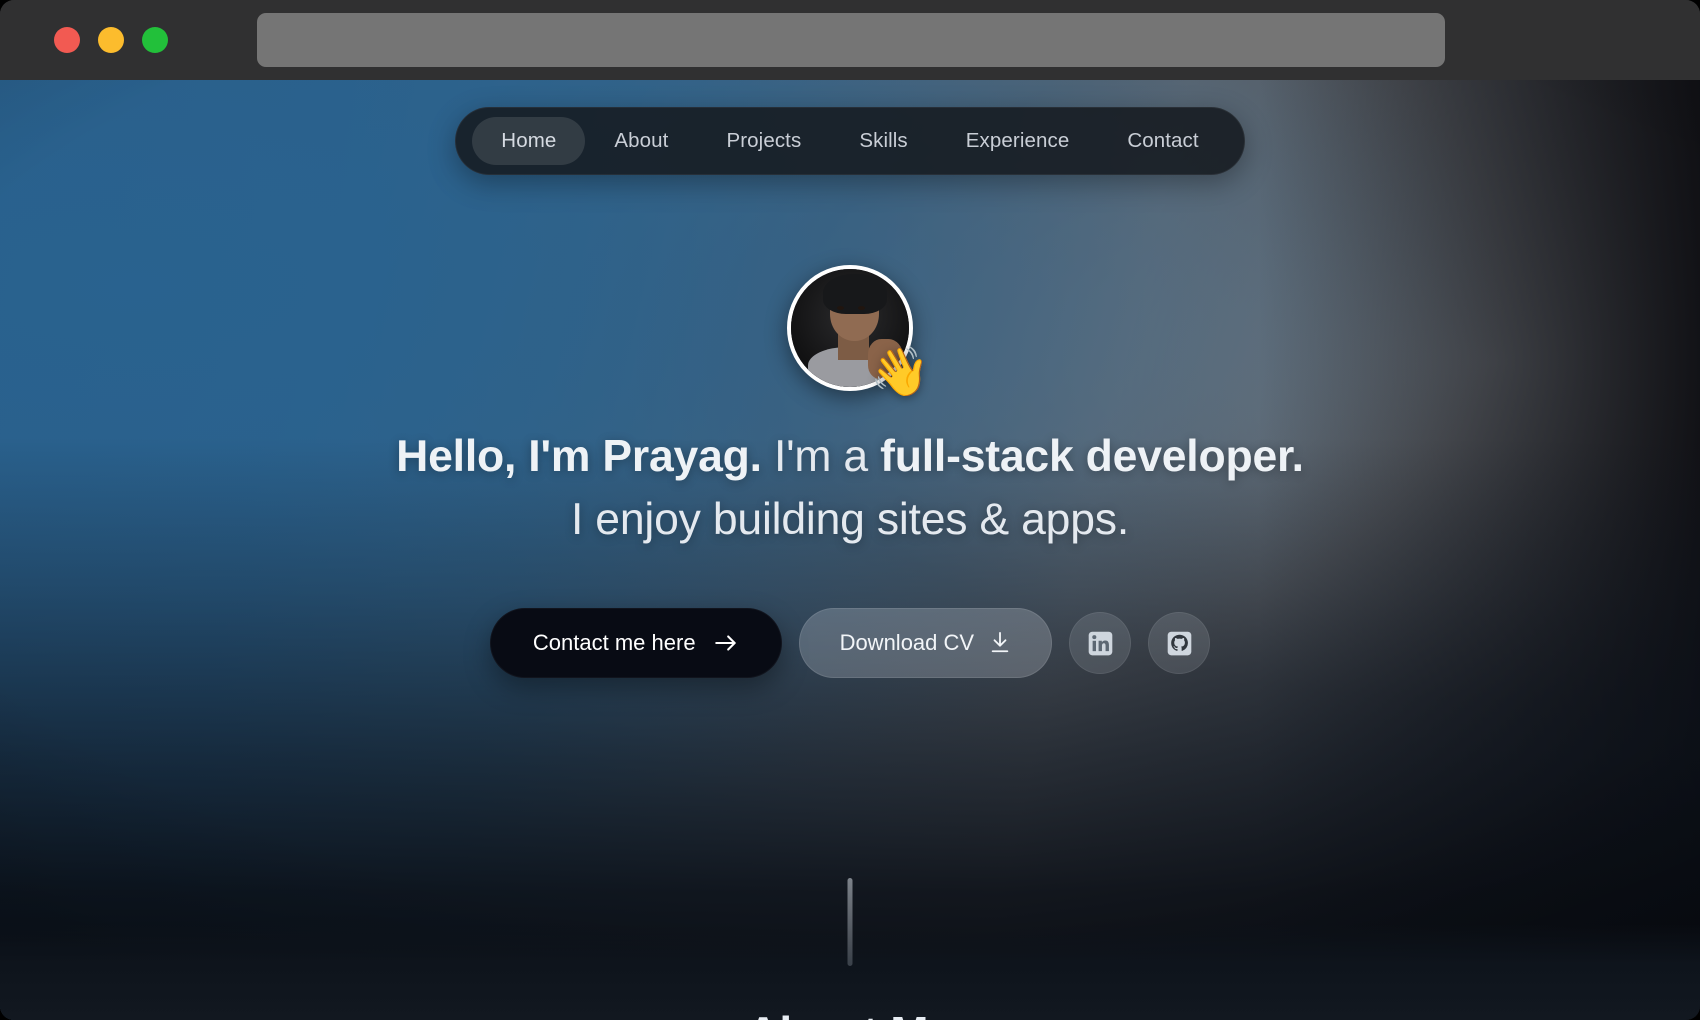 The height and width of the screenshot is (1020, 1700). I want to click on download-cv-button: Download CV, so click(925, 643).